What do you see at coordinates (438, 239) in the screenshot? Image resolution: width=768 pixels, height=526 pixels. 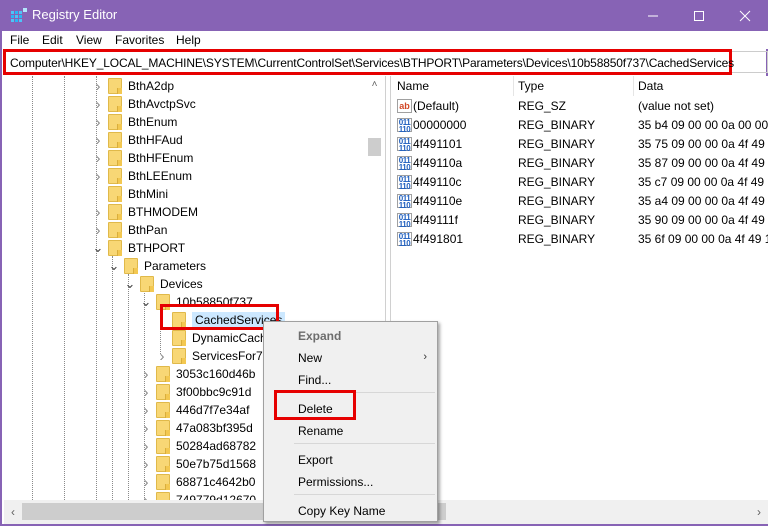 I see `value-name: 4f491801` at bounding box center [438, 239].